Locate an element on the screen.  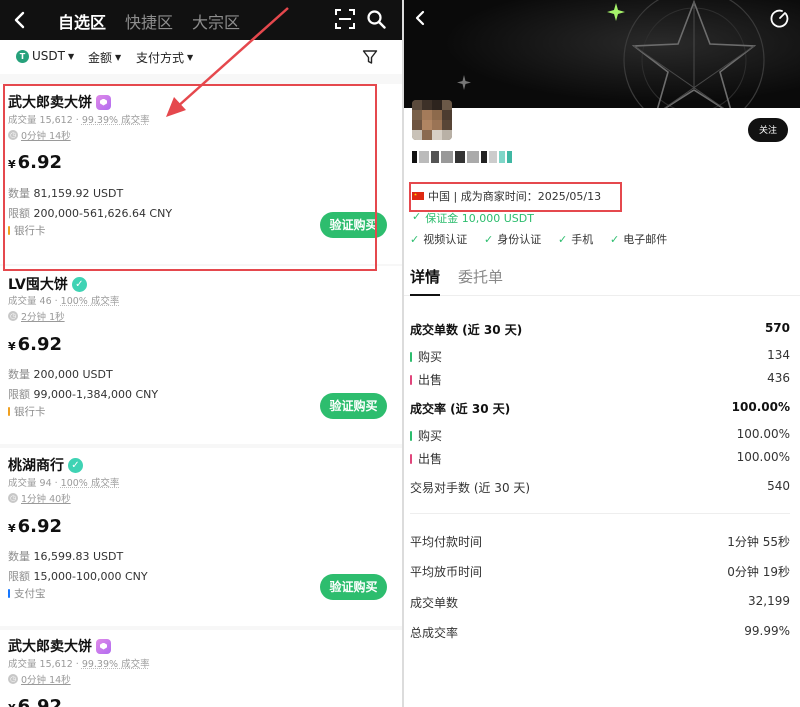
search-icon is located at coordinates (376, 19).